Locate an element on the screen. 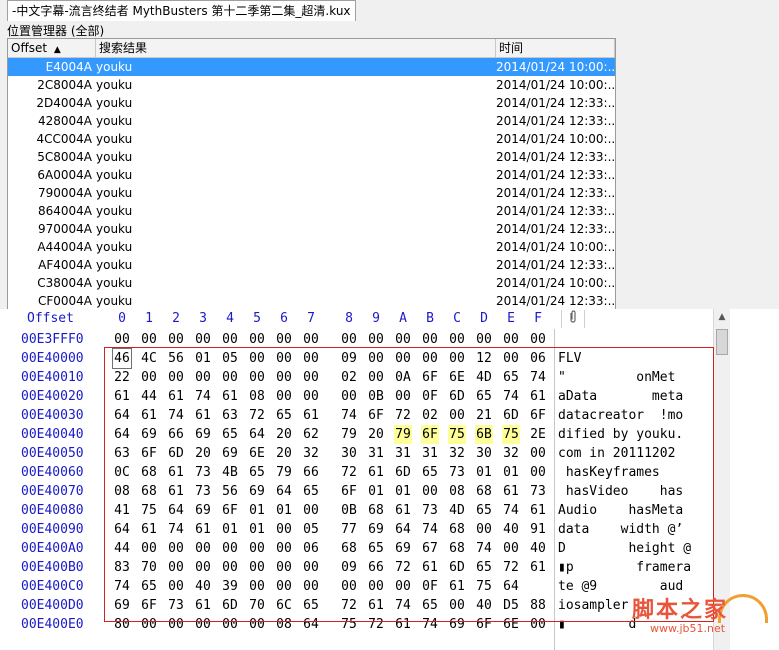 Image resolution: width=779 pixels, height=650 pixels. hex-byte: 83 is located at coordinates (122, 567).